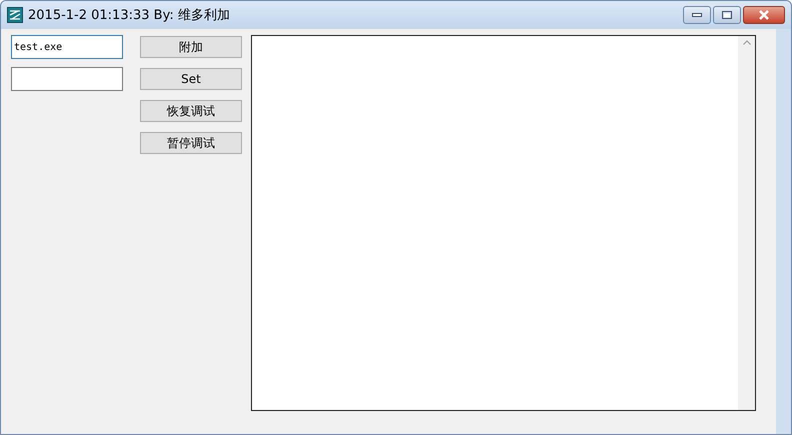  What do you see at coordinates (67, 79) in the screenshot?
I see `text-field` at bounding box center [67, 79].